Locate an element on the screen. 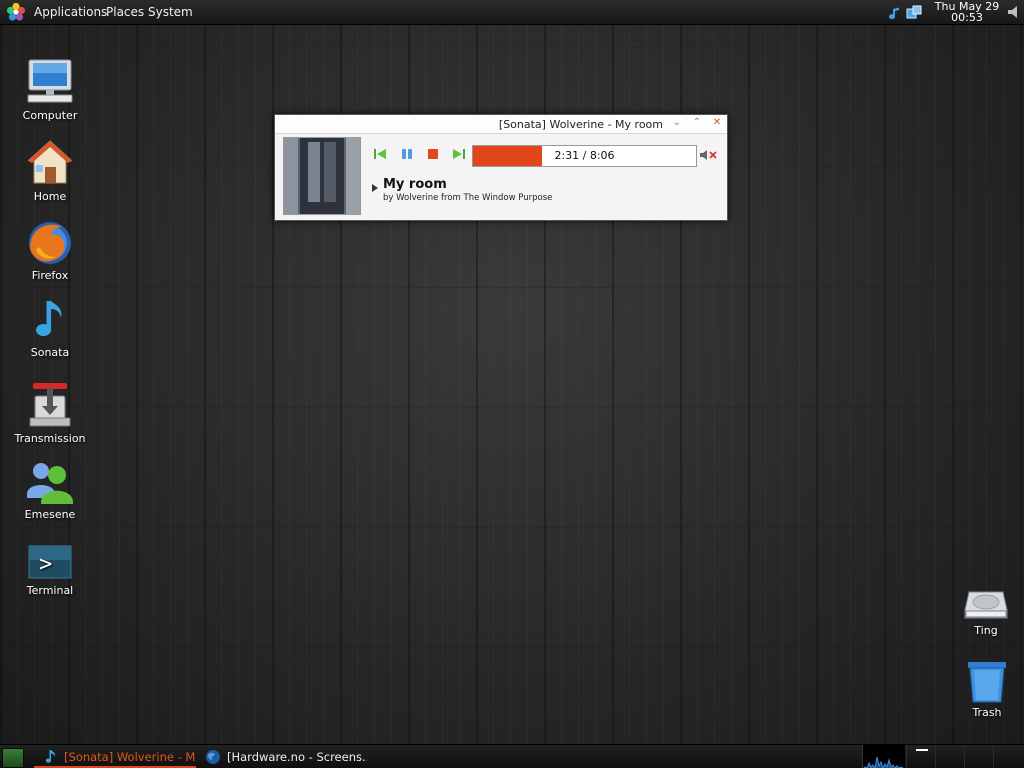  expander-arrow-icon is located at coordinates (375, 188).